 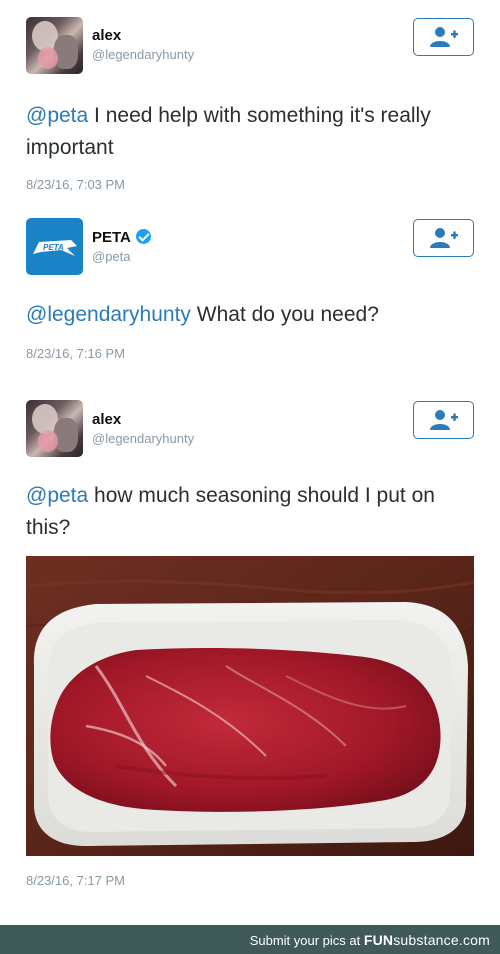 What do you see at coordinates (111, 256) in the screenshot?
I see `user-handle: @peta` at bounding box center [111, 256].